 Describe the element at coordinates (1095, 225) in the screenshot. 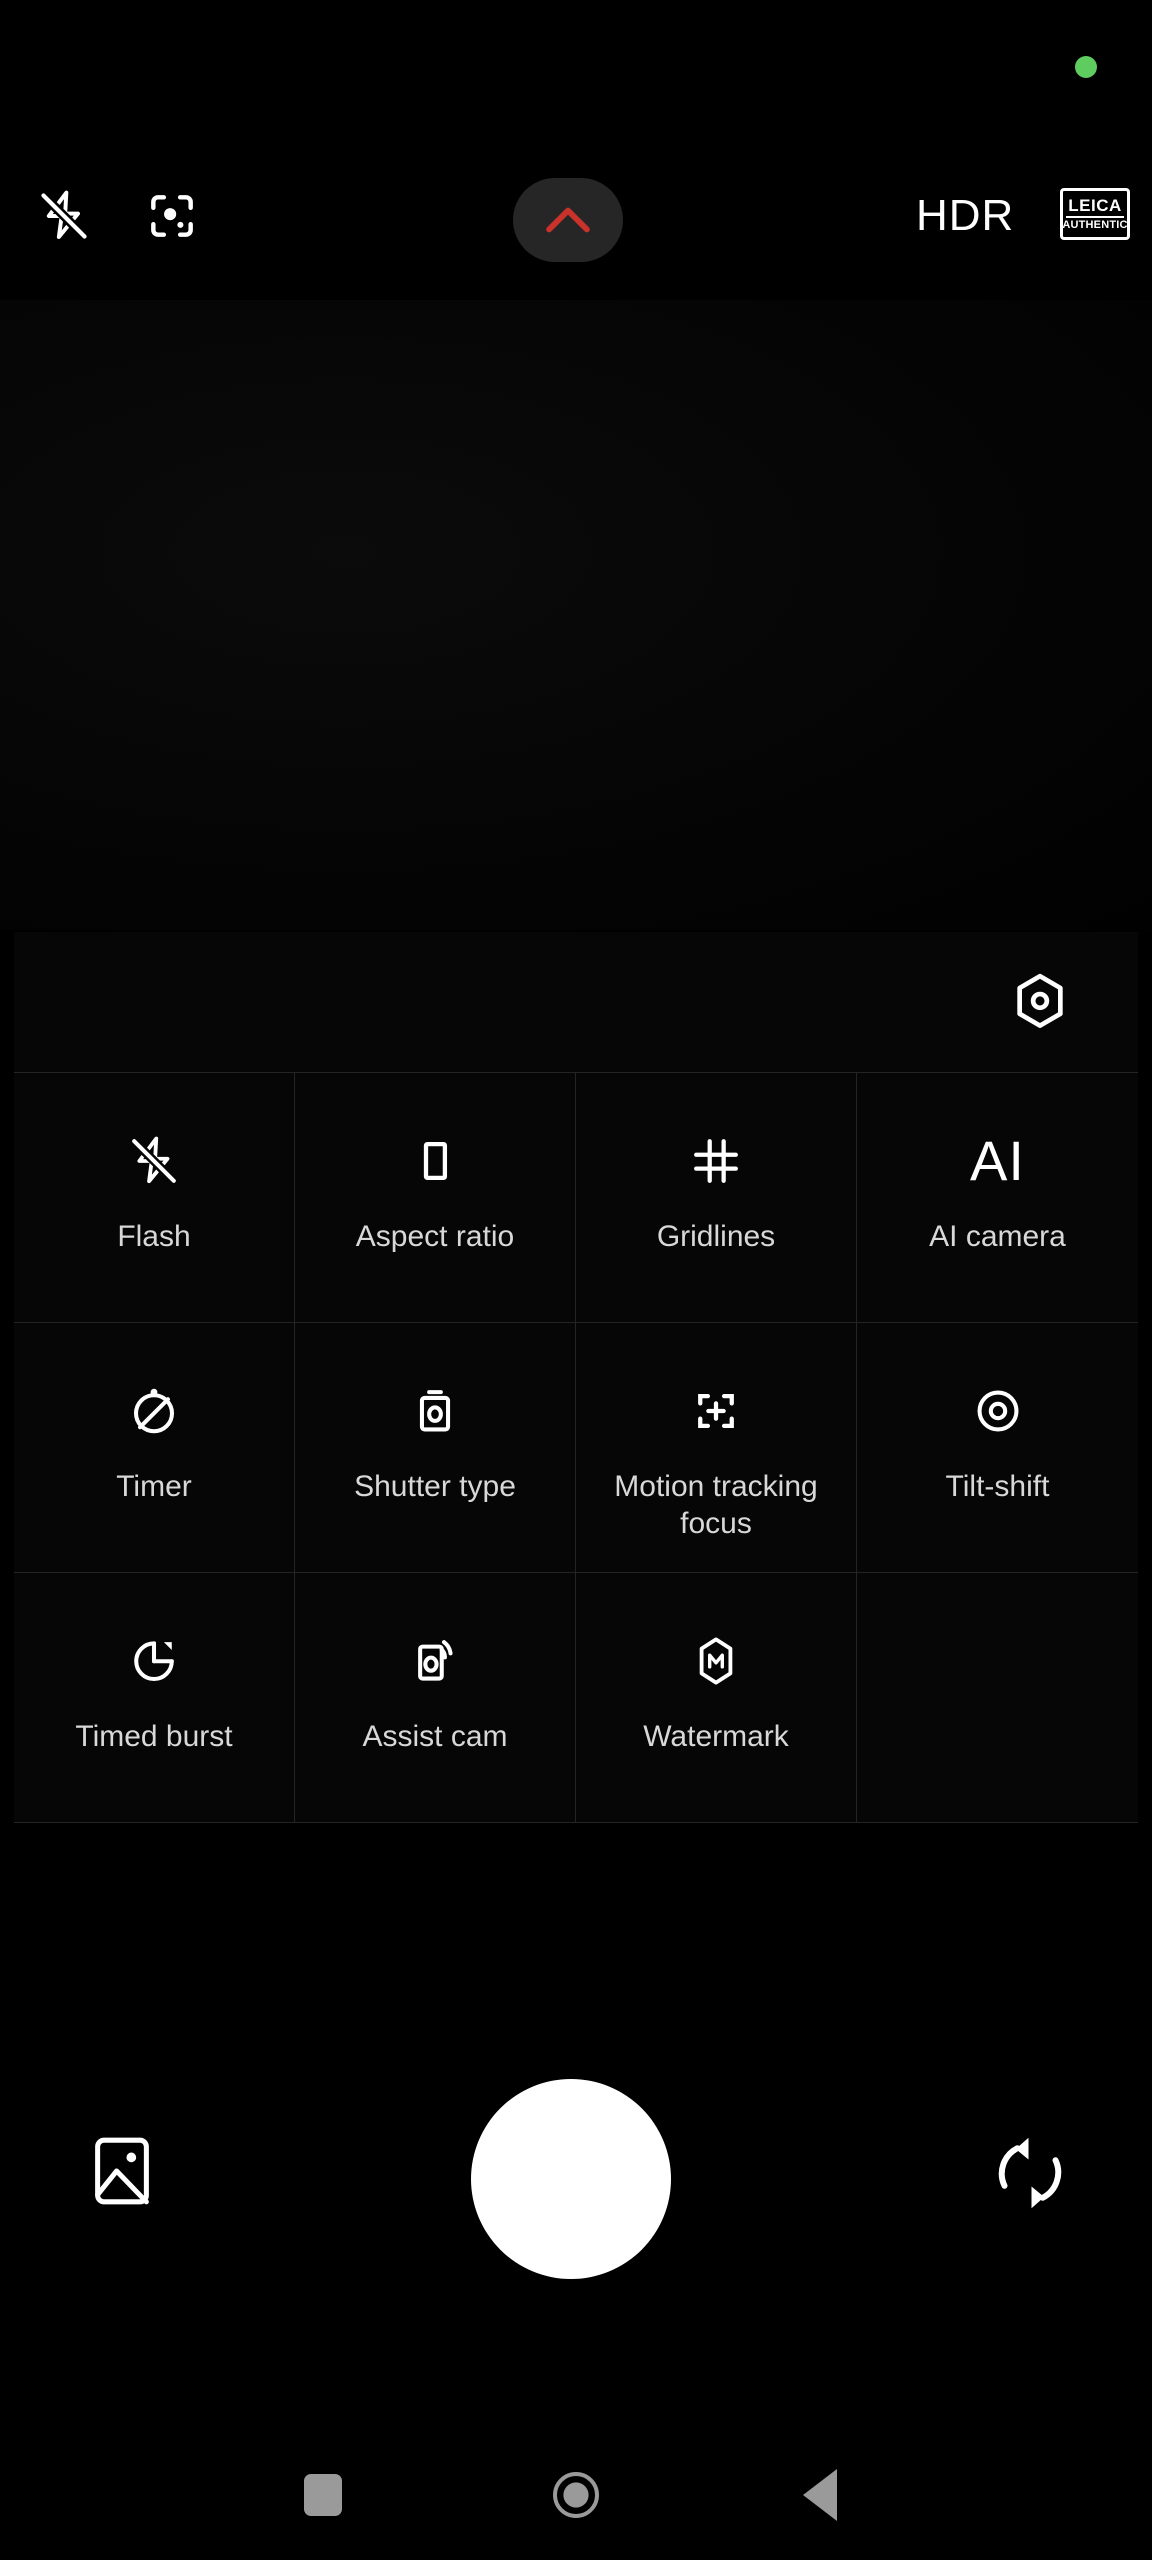

I see `leica-badge-subtitle: AUTHENTIC` at that location.